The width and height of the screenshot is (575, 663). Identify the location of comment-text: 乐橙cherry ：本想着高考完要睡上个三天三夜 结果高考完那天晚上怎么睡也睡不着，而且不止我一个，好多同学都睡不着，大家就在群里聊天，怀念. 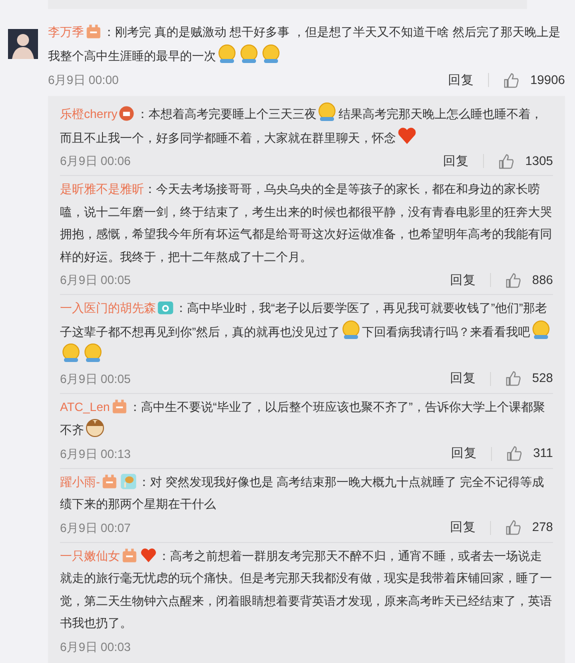
(306, 125).